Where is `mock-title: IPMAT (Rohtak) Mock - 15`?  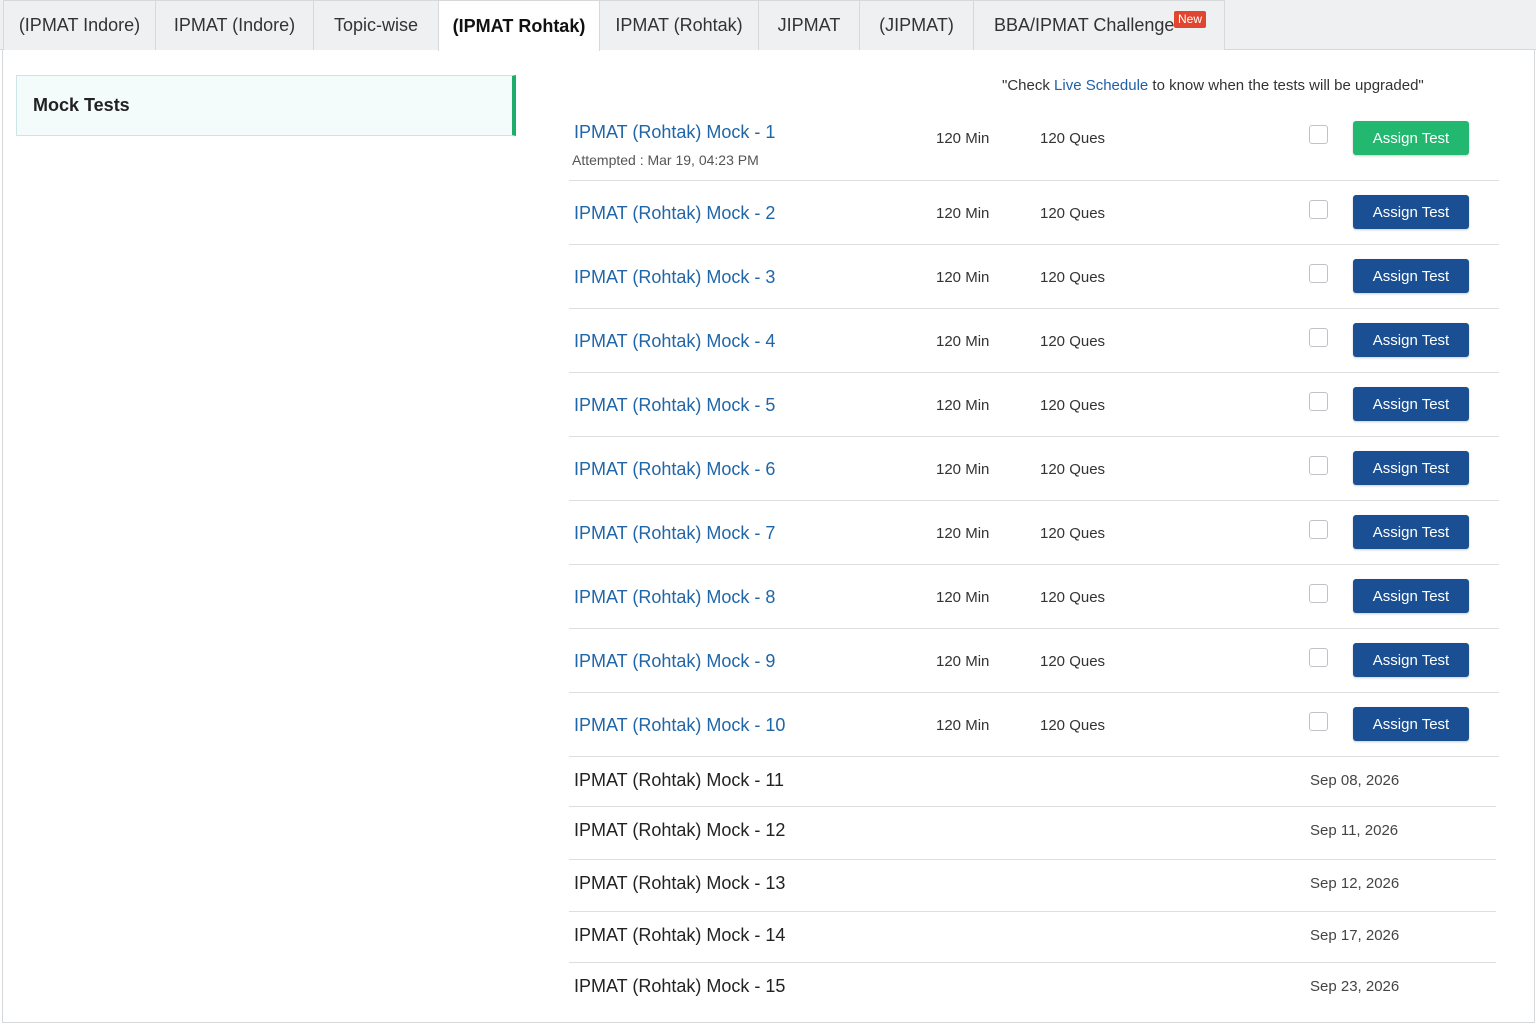 mock-title: IPMAT (Rohtak) Mock - 15 is located at coordinates (680, 986).